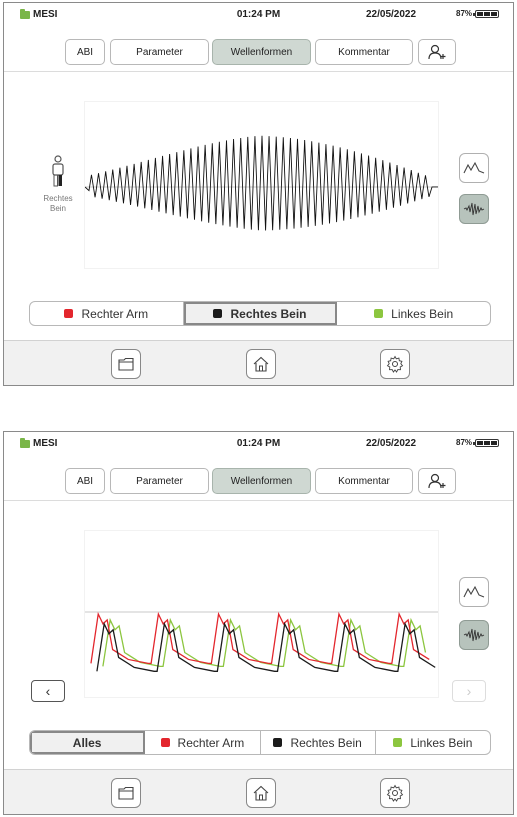 The width and height of the screenshot is (517, 817). I want to click on previous-button: ‹, so click(48, 691).